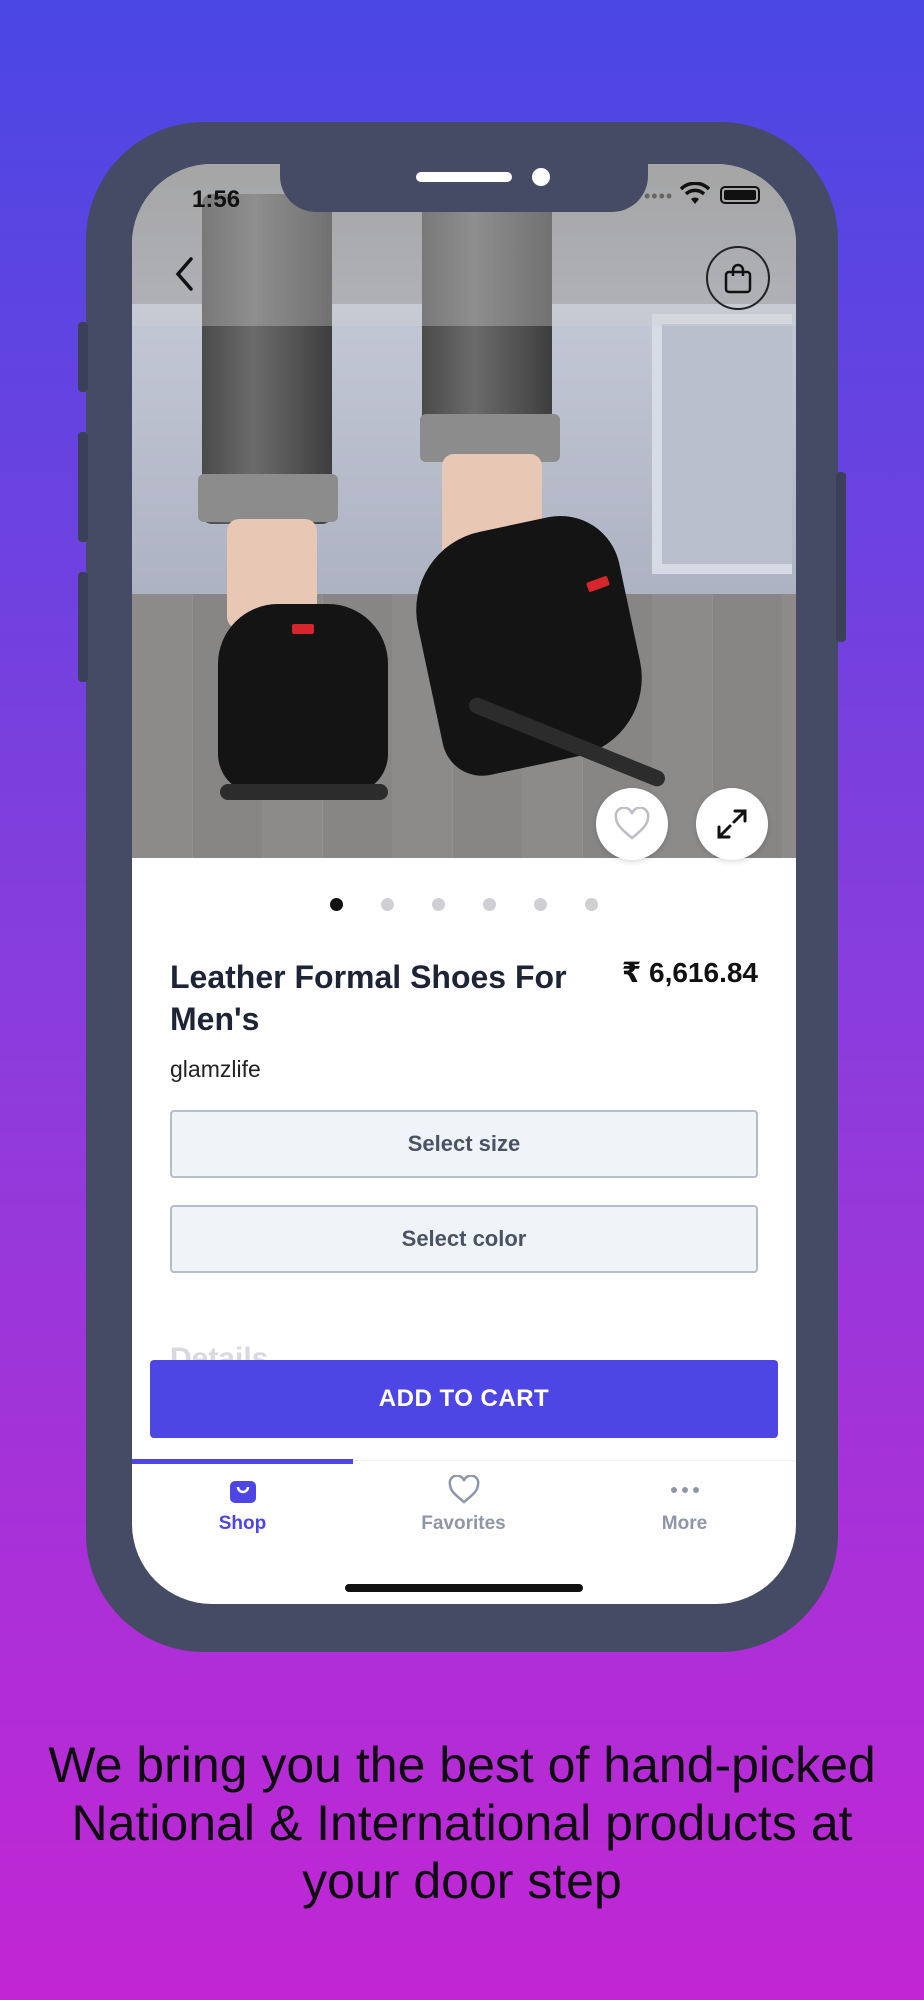 This screenshot has width=924, height=2000. I want to click on back-button, so click(184, 274).